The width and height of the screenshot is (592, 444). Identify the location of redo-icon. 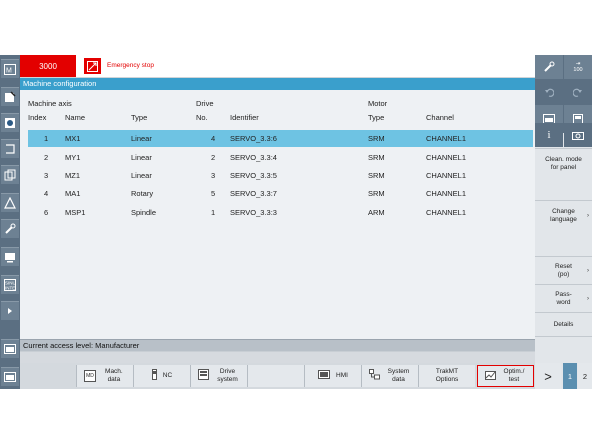
(578, 92).